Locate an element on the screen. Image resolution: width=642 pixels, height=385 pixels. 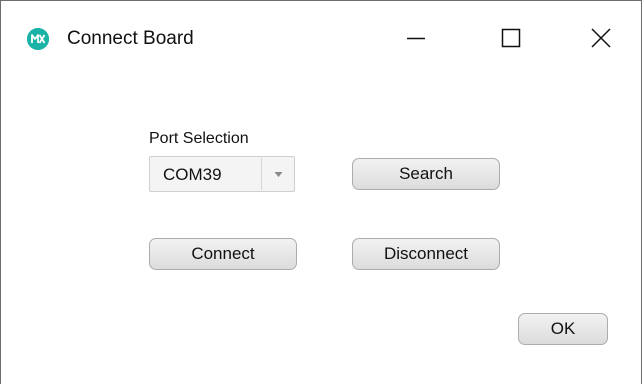
ok-button: OK is located at coordinates (563, 329).